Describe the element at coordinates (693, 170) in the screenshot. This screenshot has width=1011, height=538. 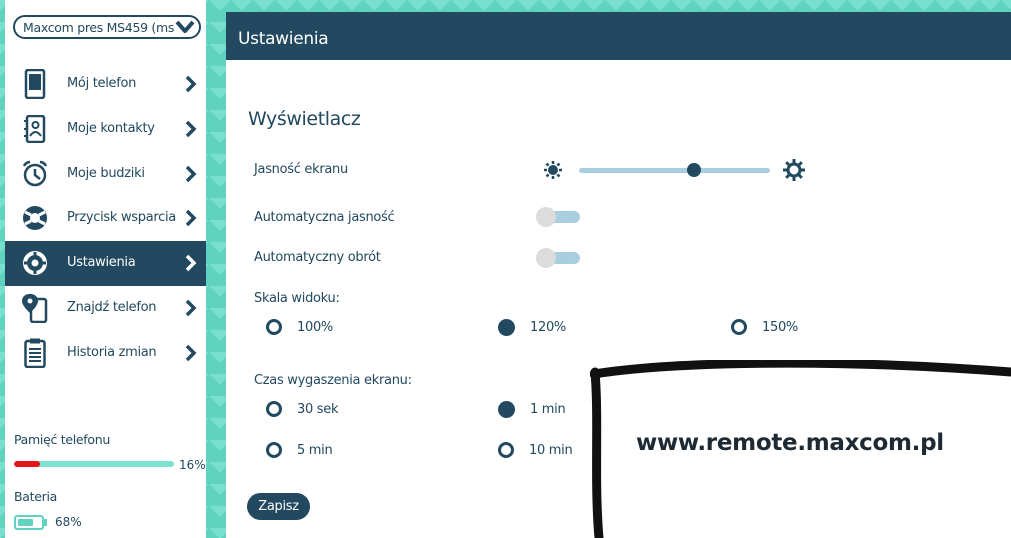
I see `brightness-slider-thumb` at that location.